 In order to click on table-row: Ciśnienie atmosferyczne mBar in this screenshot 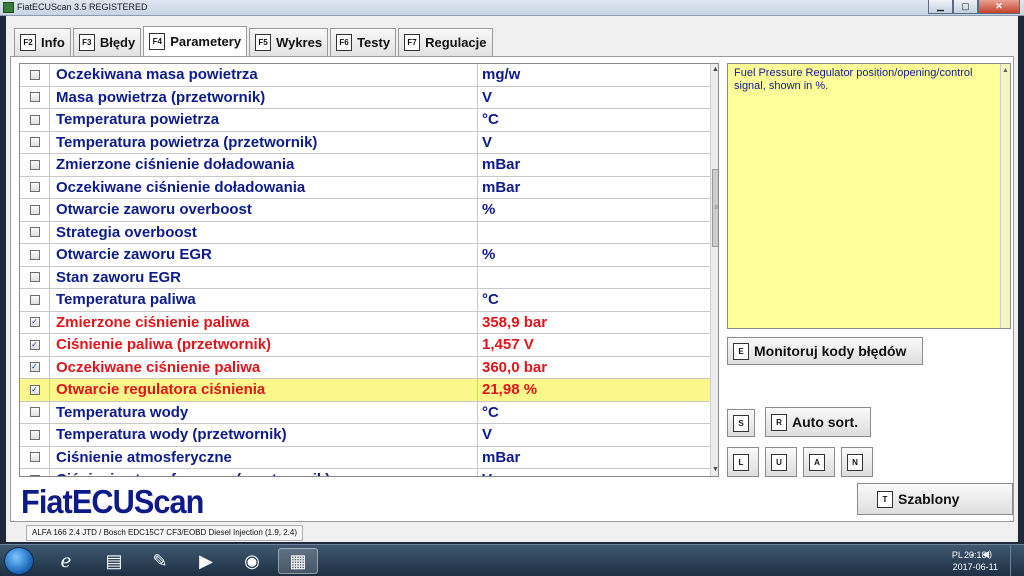, I will do `click(369, 457)`.